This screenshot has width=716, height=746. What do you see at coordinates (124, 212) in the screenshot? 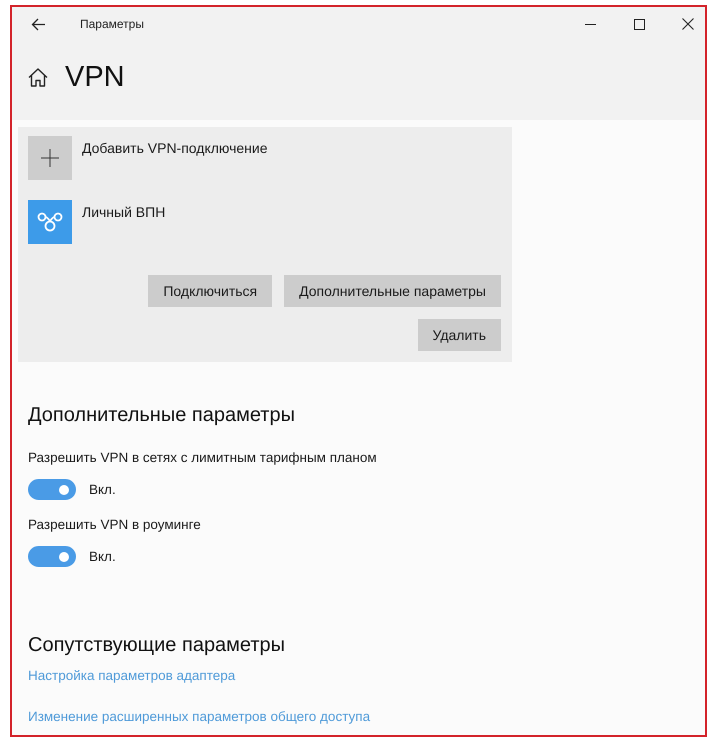
I see `vpn-connection-name: Личный ВПН` at bounding box center [124, 212].